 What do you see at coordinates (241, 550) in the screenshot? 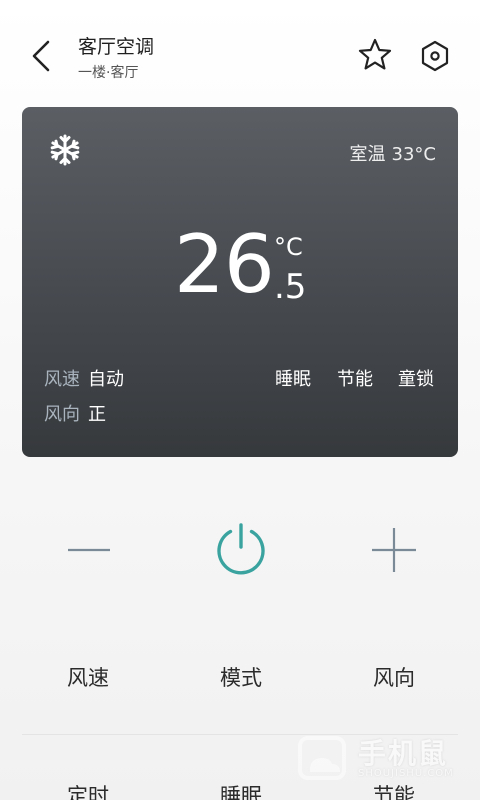
I see `power-button` at bounding box center [241, 550].